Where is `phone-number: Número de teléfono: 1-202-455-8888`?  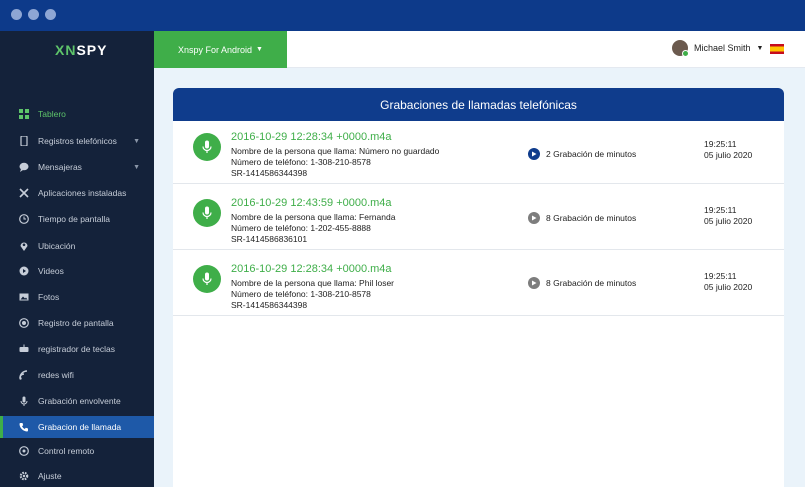 phone-number: Número de teléfono: 1-202-455-8888 is located at coordinates (301, 228).